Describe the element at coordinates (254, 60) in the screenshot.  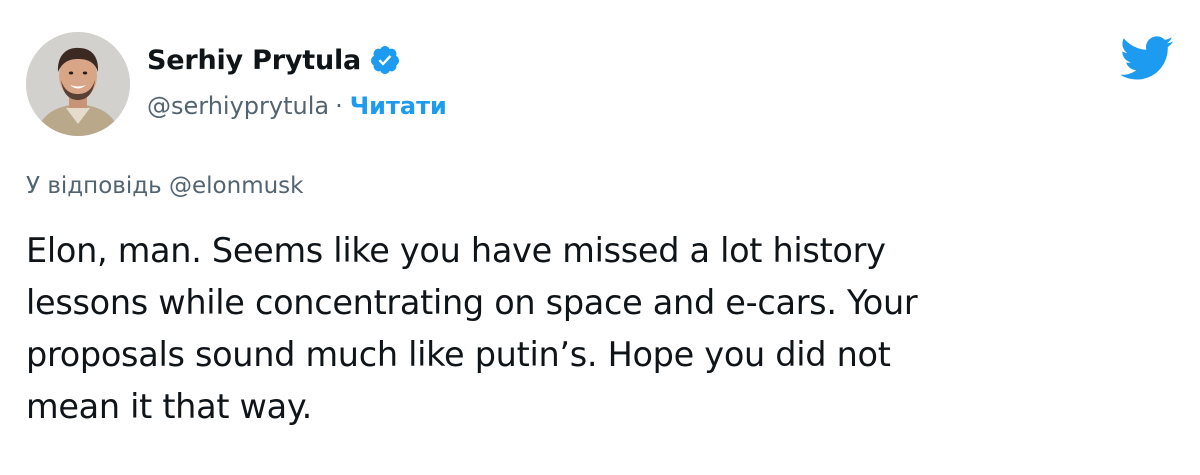
I see `author-display-name: Serhiy Prytula` at that location.